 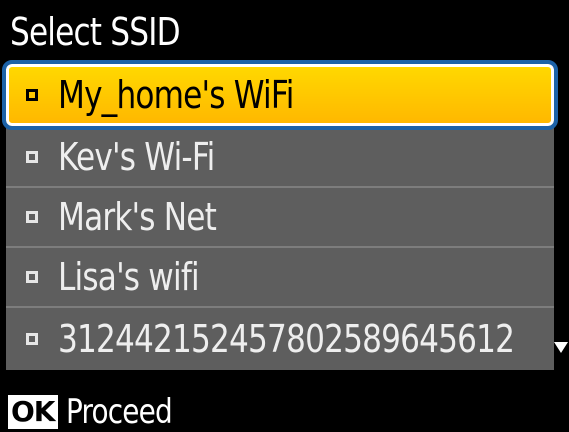 I want to click on scroll-down-icon, so click(x=561, y=347).